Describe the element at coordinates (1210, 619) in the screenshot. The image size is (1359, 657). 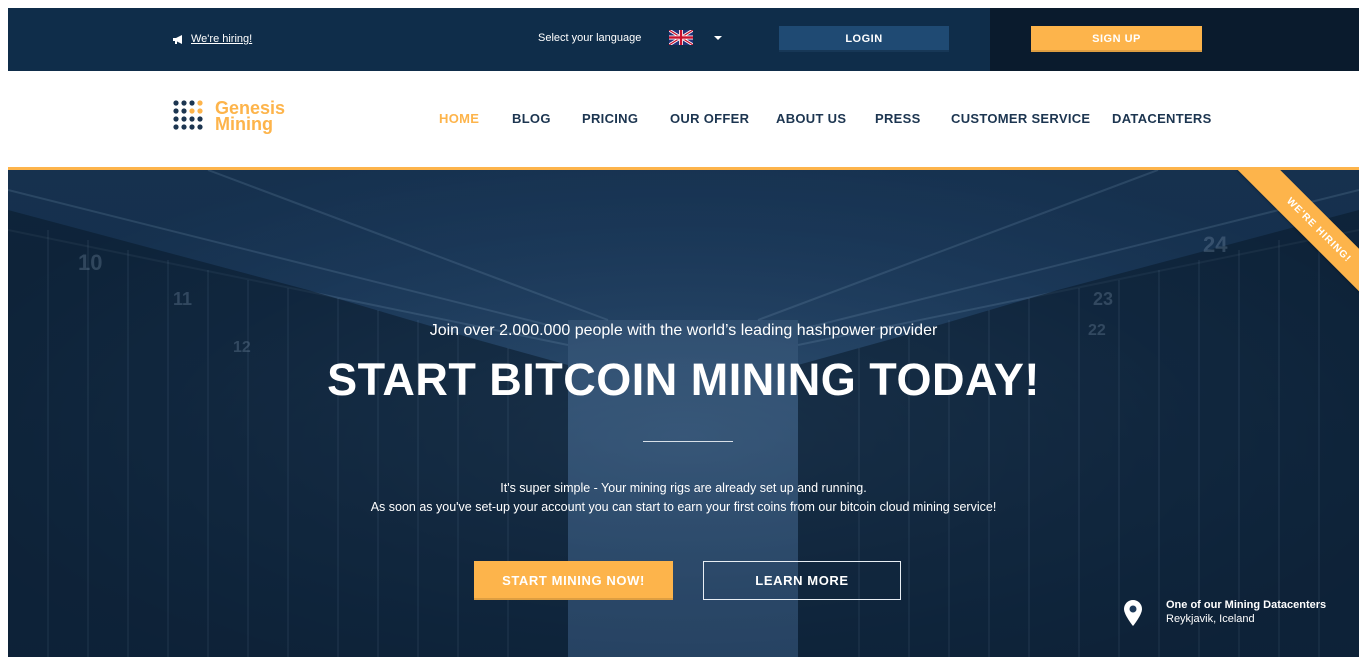
I see `datacenter-caption-place: Reykjavik, Iceland` at that location.